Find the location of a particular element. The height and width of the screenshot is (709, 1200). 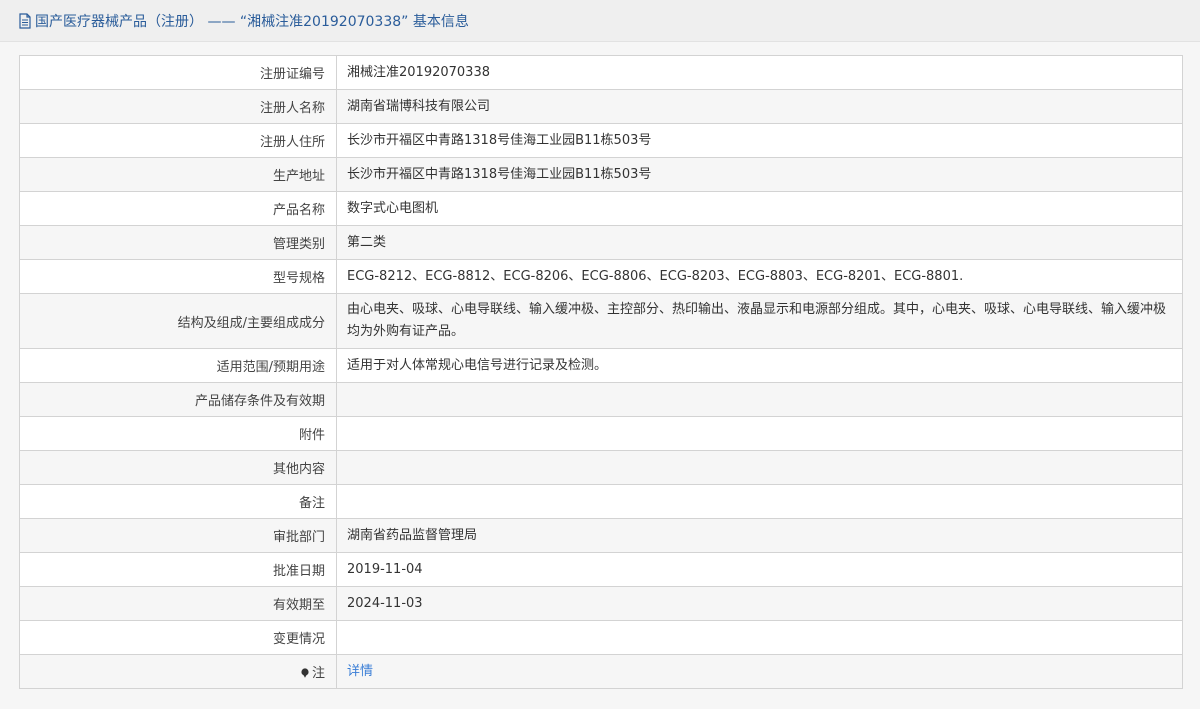

row-label: 批准日期 is located at coordinates (178, 569).